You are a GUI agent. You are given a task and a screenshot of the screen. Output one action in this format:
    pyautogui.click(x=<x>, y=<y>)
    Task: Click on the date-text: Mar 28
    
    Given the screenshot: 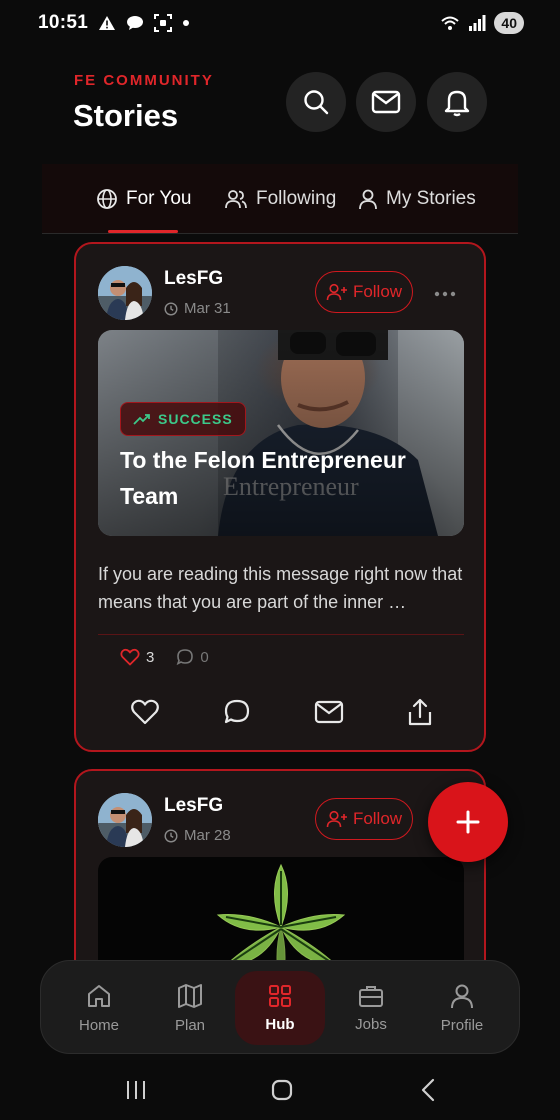 What is the action you would take?
    pyautogui.click(x=207, y=835)
    